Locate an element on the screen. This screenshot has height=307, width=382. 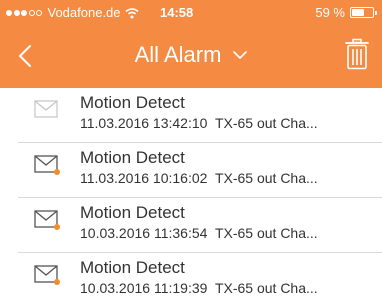
status-left: Vodafone.de is located at coordinates (72, 12).